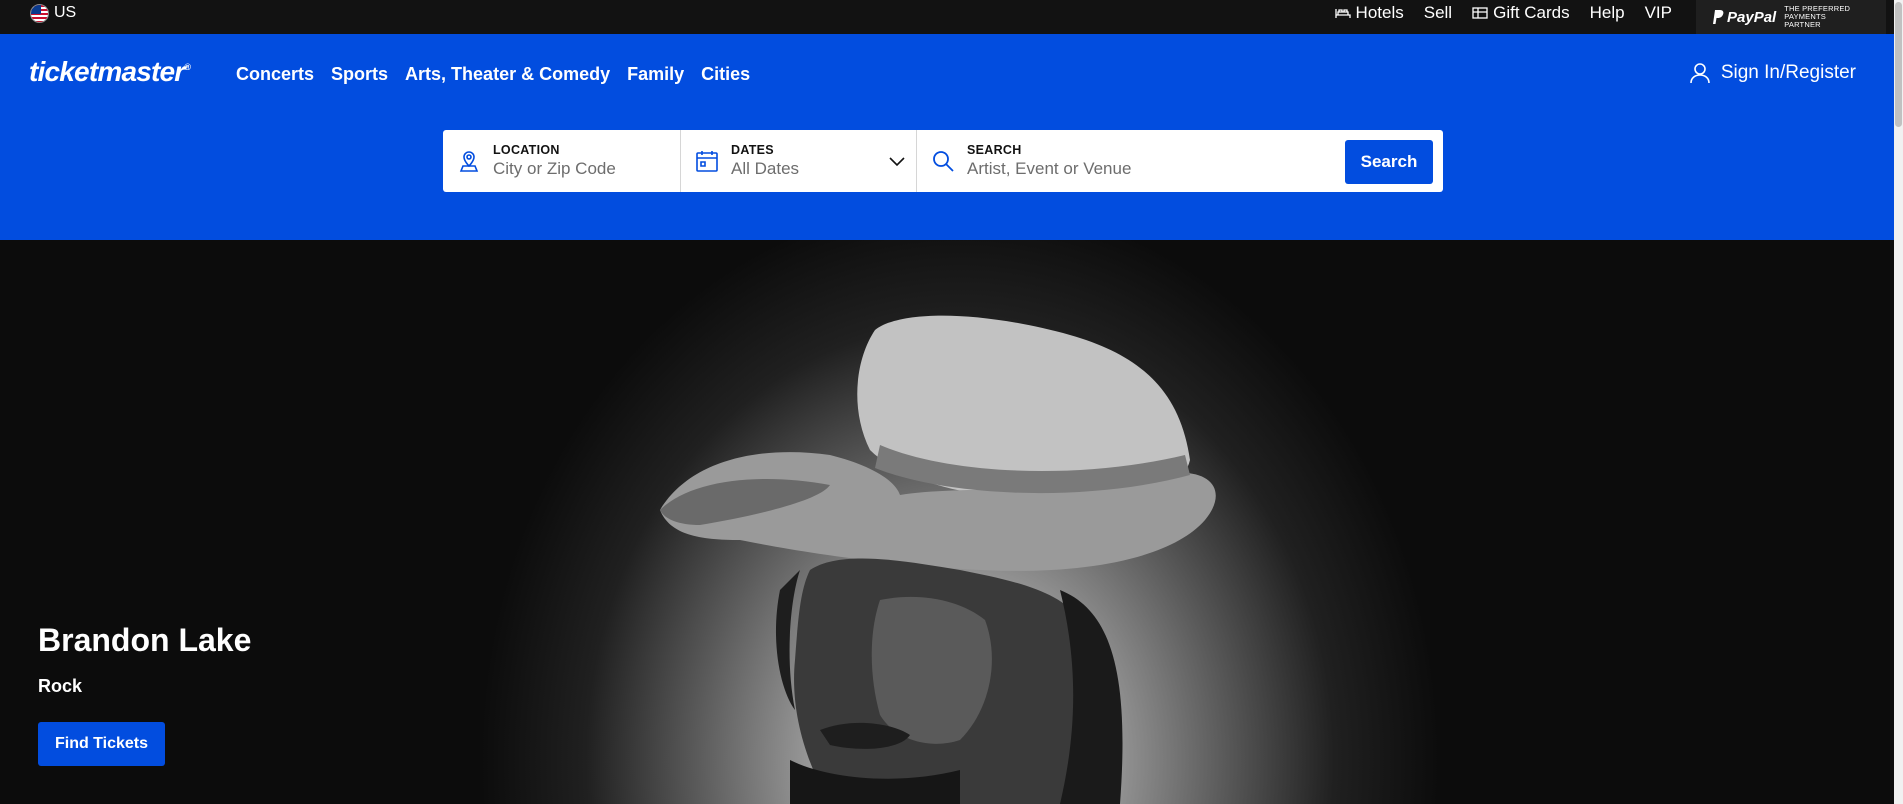 Image resolution: width=1903 pixels, height=804 pixels. What do you see at coordinates (707, 161) in the screenshot?
I see `calendar-icon` at bounding box center [707, 161].